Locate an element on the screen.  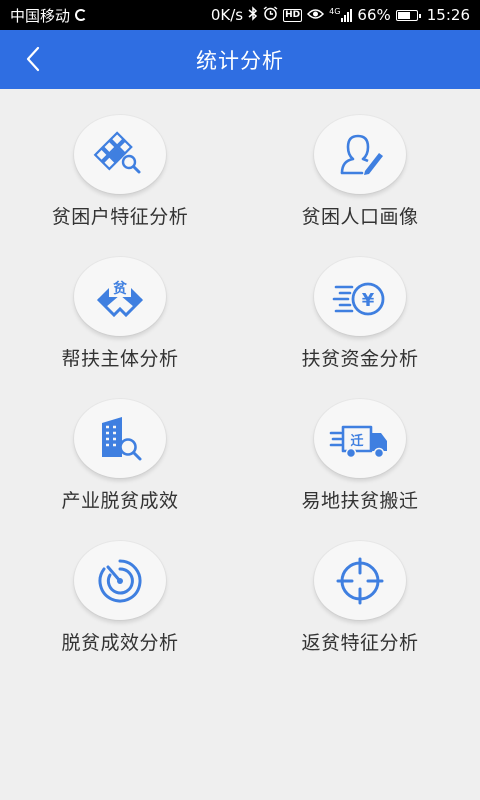
person-edit-icon is located at coordinates (361, 154).